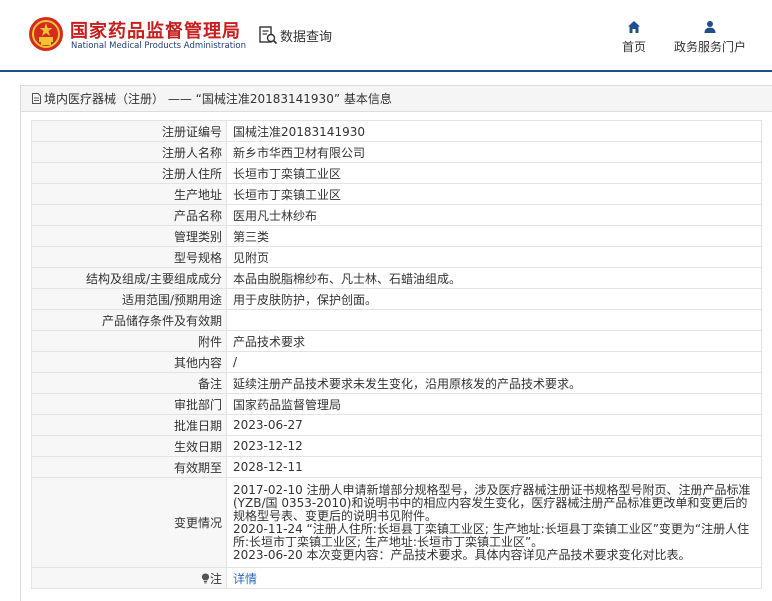 This screenshot has height=601, width=772. Describe the element at coordinates (158, 46) in the screenshot. I see `site-name-en: National Medical Products Administration` at that location.